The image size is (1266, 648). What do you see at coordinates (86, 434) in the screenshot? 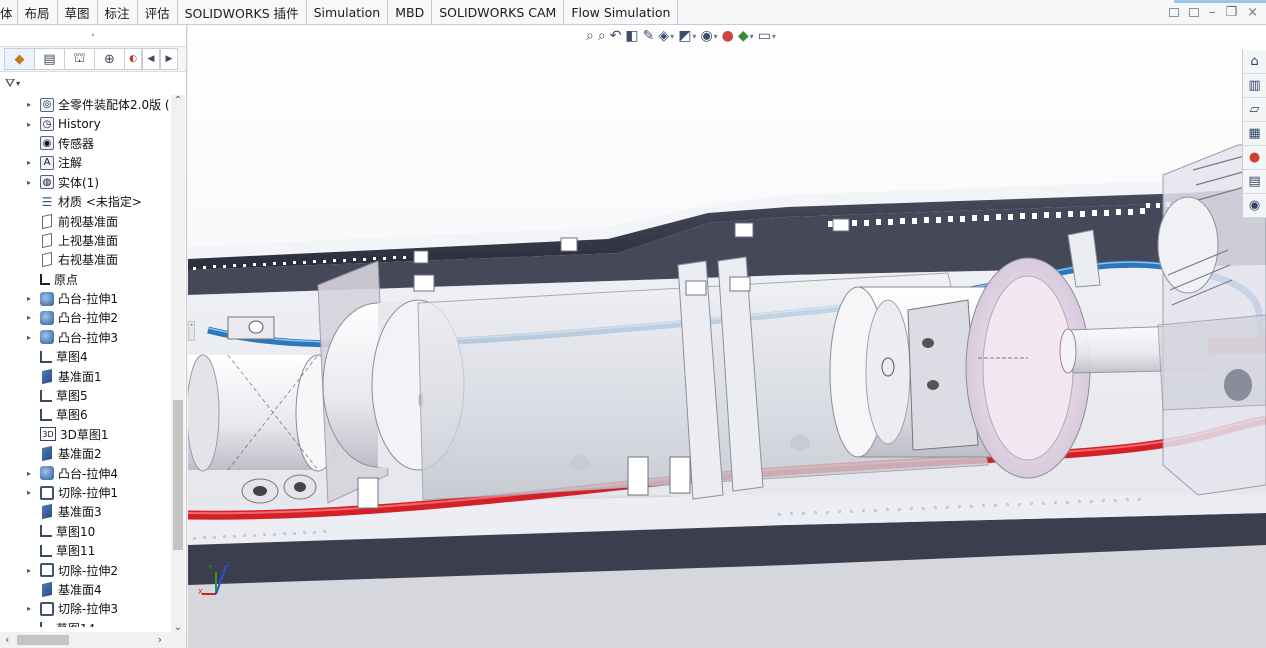
I see `tree-node: 3D 3D草图1` at bounding box center [86, 434].